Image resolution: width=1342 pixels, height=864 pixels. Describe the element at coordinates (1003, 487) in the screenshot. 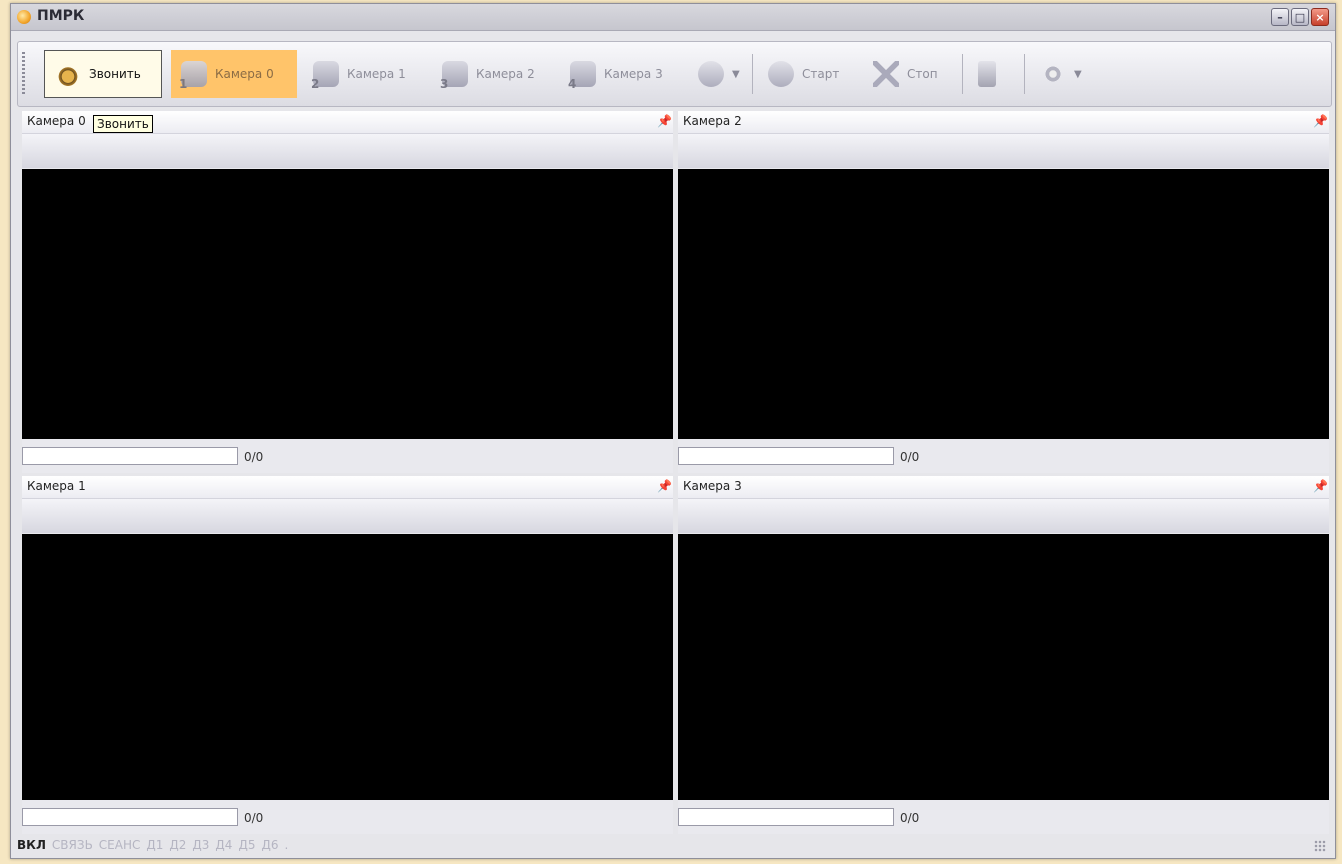

I see `panel-header: Камера 3 📌` at that location.